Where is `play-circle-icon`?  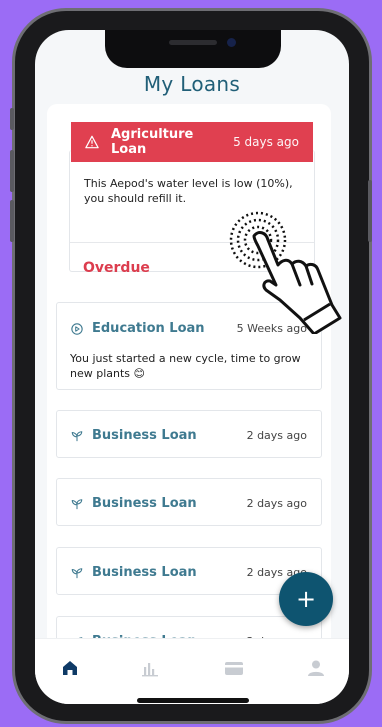
play-circle-icon is located at coordinates (77, 328).